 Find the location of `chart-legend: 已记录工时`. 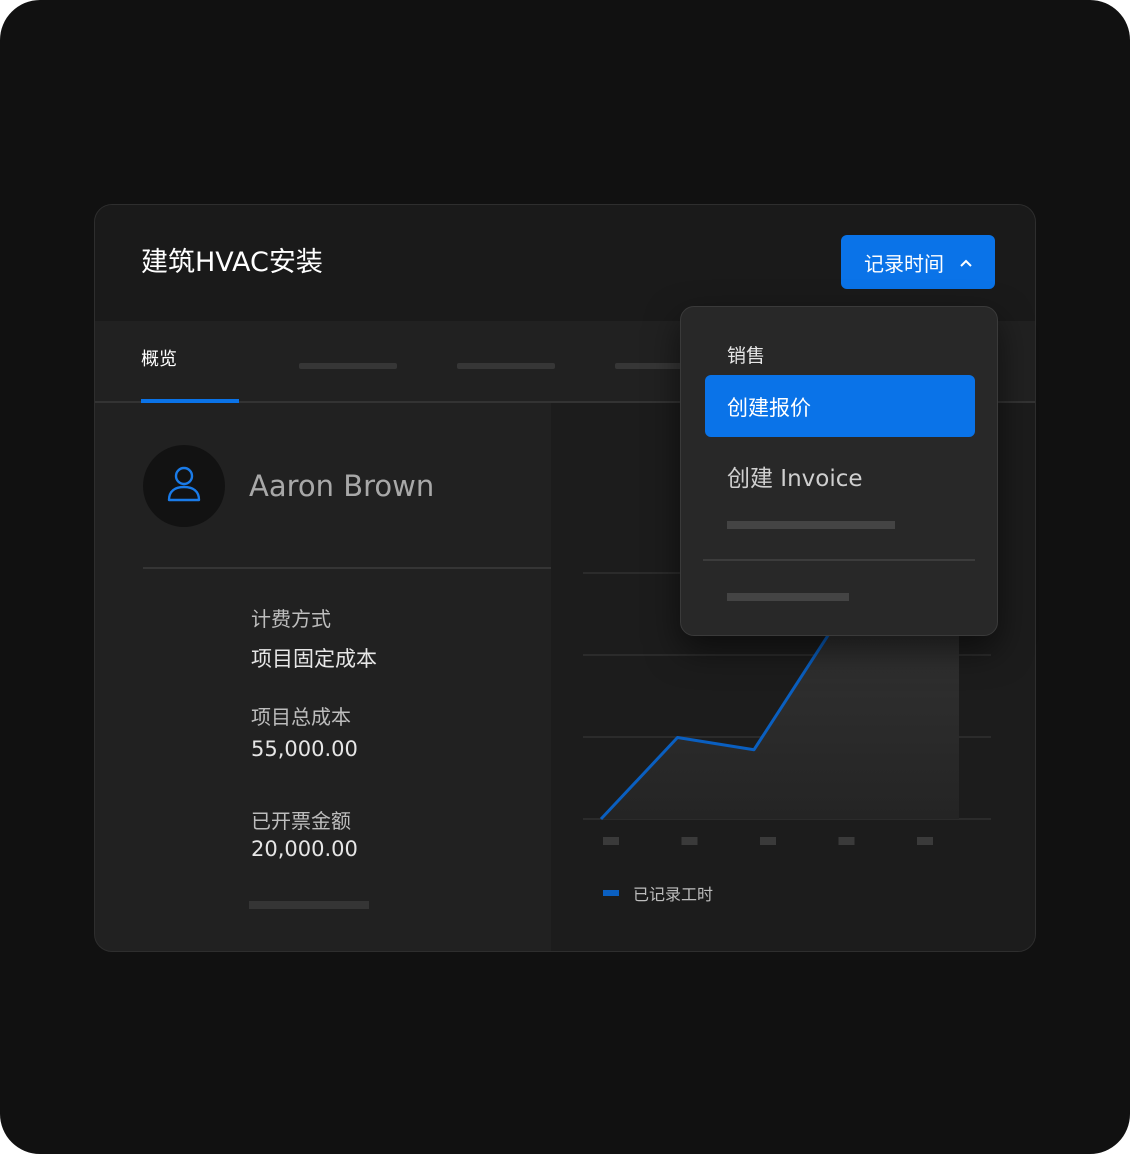

chart-legend: 已记录工时 is located at coordinates (658, 893).